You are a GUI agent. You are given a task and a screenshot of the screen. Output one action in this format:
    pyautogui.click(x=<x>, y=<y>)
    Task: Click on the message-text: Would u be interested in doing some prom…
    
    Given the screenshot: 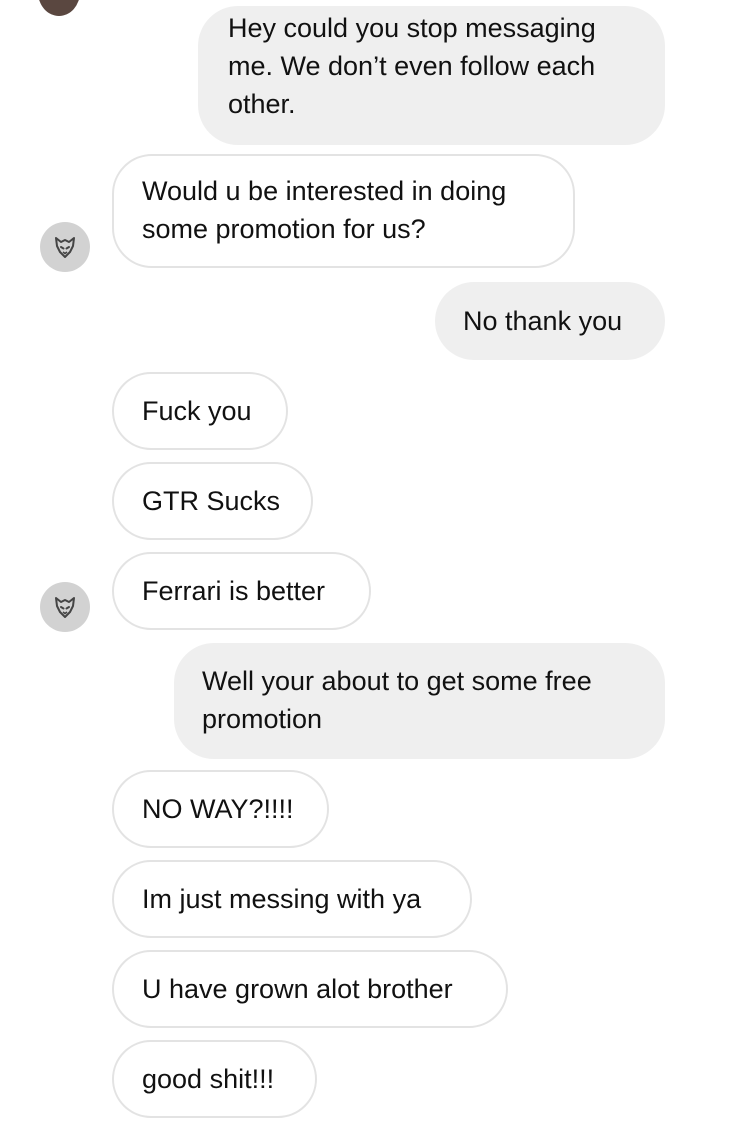 What is the action you would take?
    pyautogui.click(x=324, y=210)
    